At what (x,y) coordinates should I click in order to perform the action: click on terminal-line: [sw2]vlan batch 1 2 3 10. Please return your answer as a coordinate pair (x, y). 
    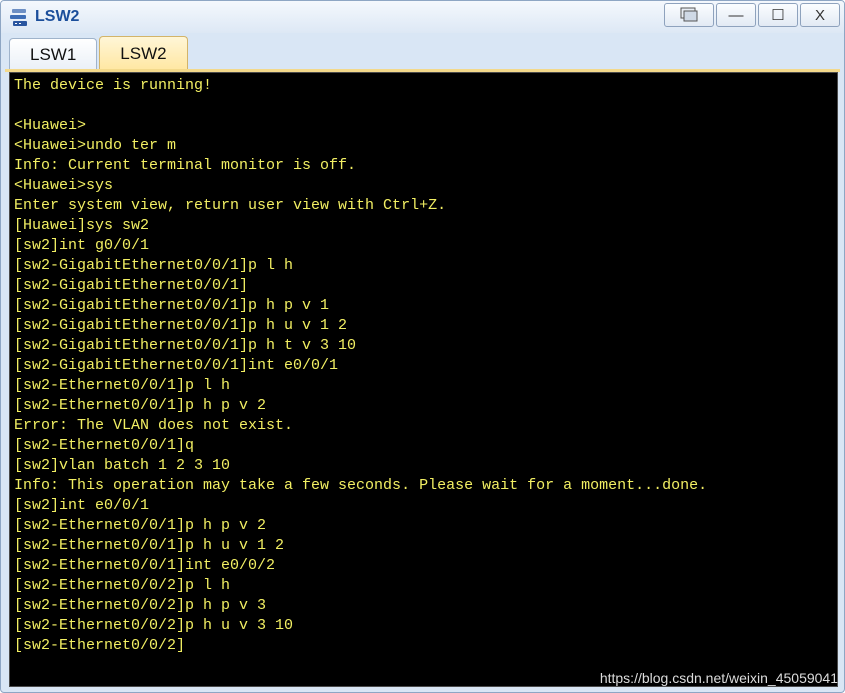
    Looking at the image, I should click on (122, 465).